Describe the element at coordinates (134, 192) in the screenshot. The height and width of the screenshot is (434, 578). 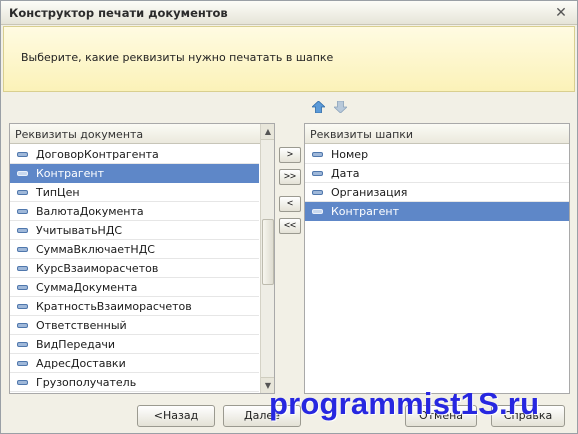
I see `list-item: ТипЦен` at that location.